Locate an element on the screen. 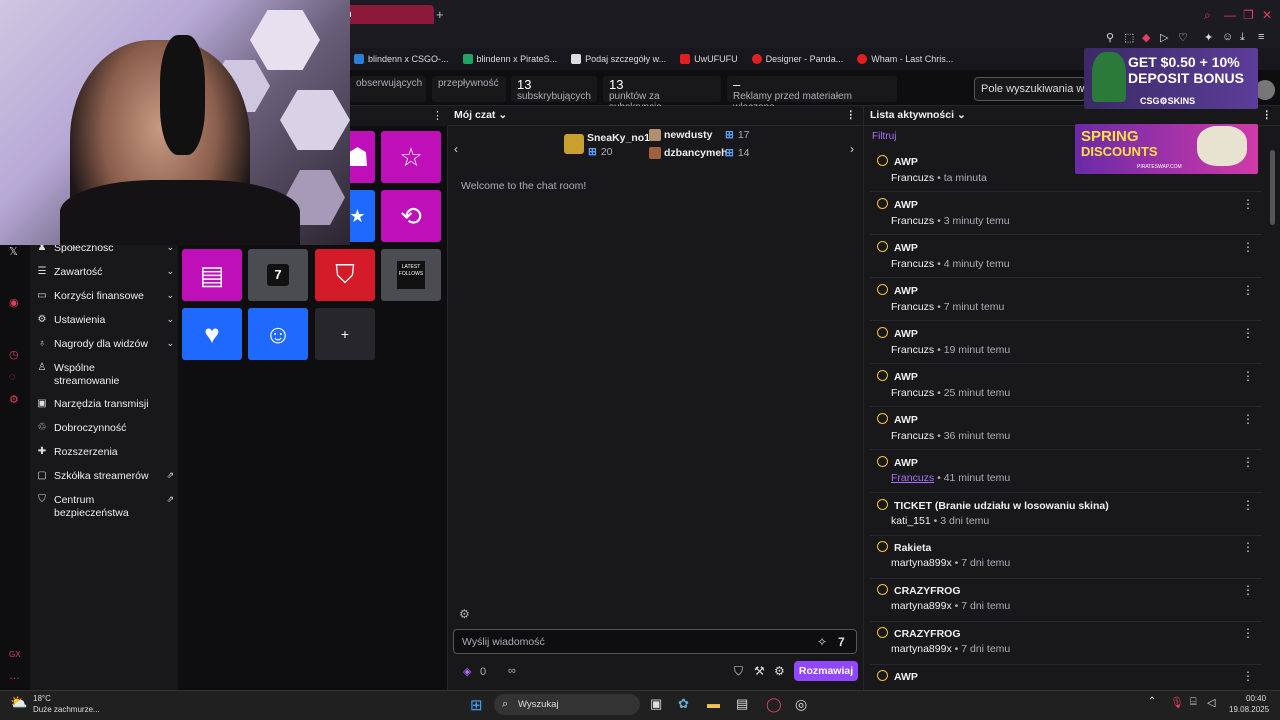 Image resolution: width=1280 pixels, height=720 pixels. chat-header: Mój czat ⌄ ⋮ is located at coordinates (656, 116).